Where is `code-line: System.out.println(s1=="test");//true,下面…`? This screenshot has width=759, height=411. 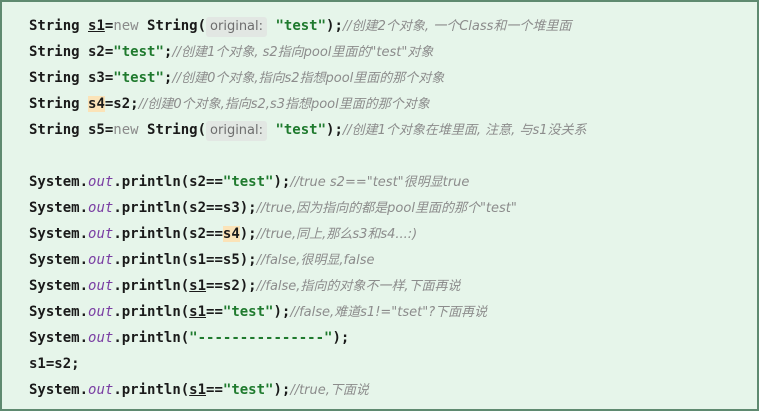
code-line: System.out.println(s1=="test");//true,下面… is located at coordinates (388, 390).